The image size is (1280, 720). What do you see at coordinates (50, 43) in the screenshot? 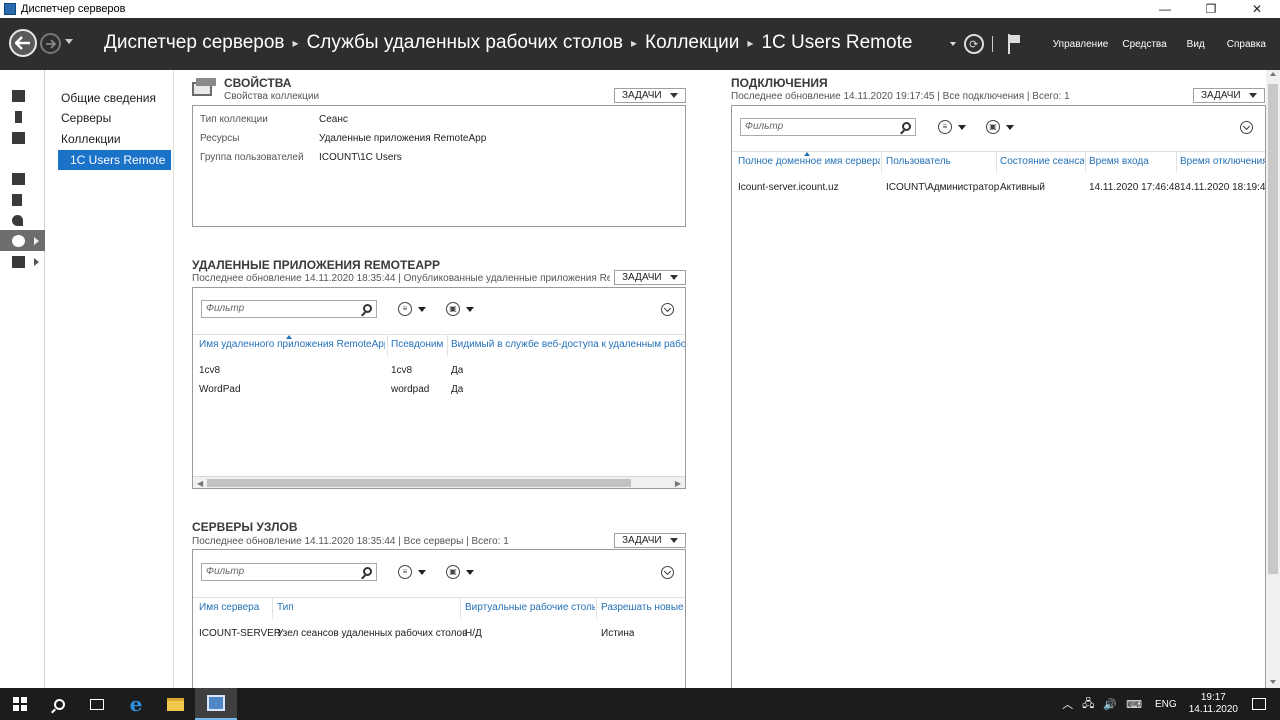
I see `forward-button` at bounding box center [50, 43].